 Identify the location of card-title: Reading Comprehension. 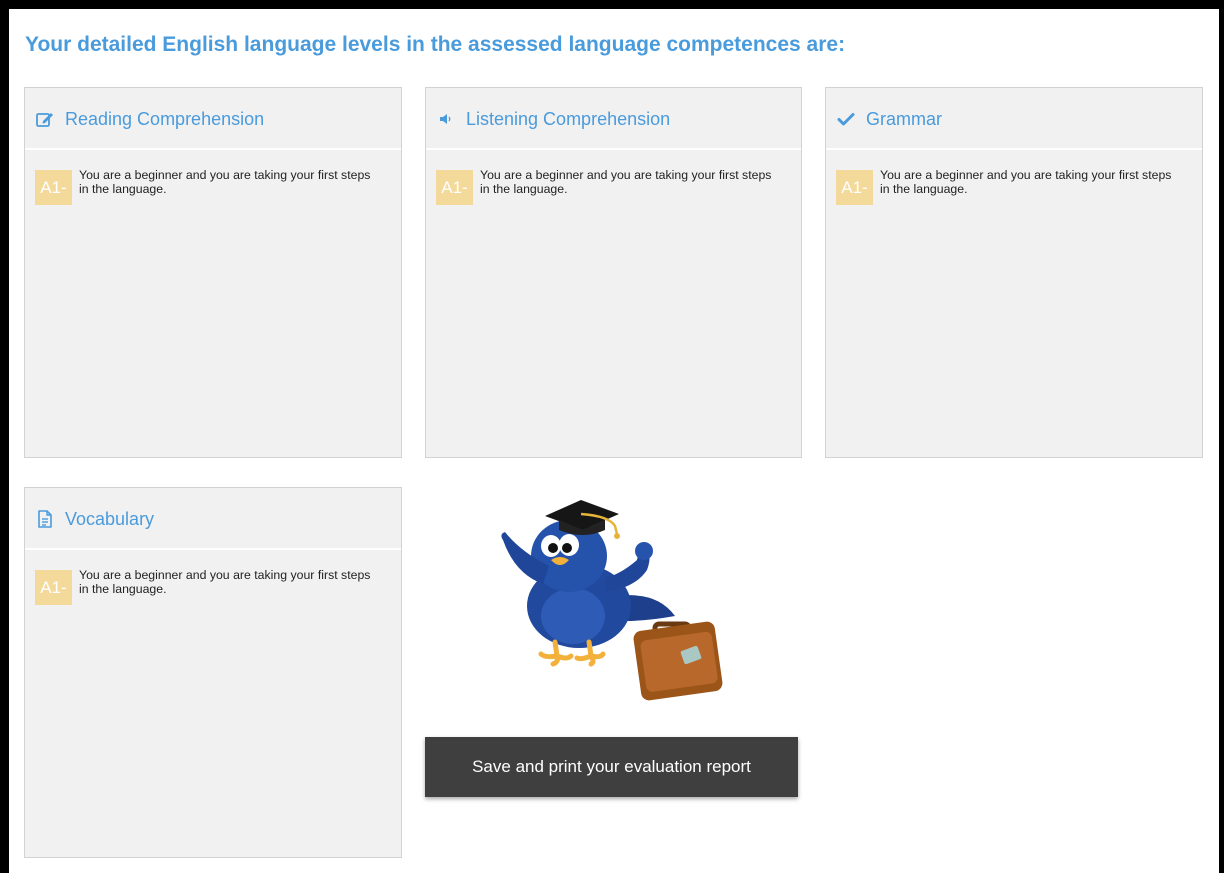
(165, 118).